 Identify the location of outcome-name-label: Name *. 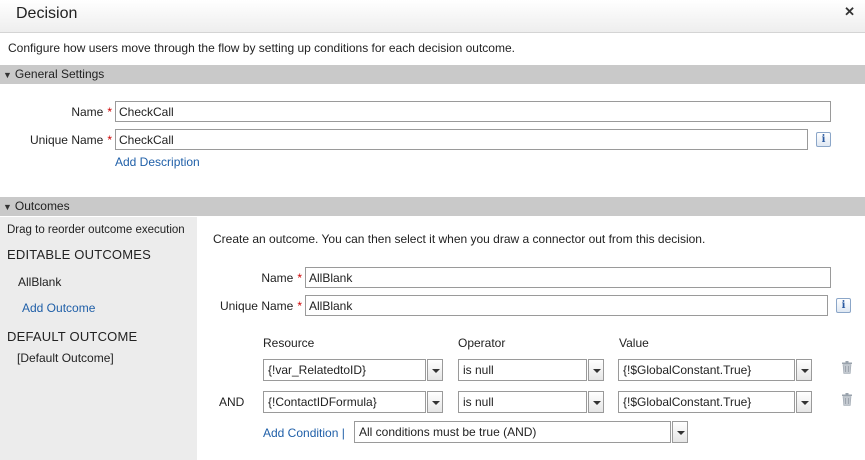
(266, 278).